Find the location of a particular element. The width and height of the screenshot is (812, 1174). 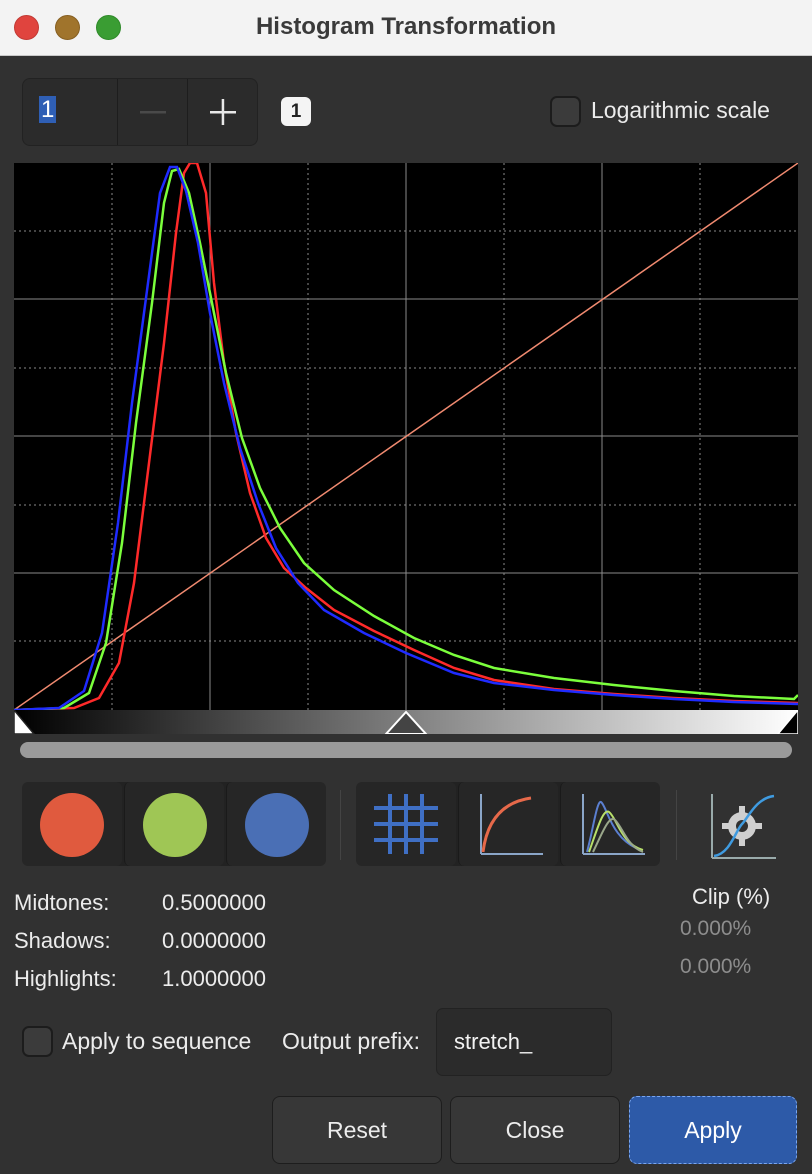

clip-high-value: 0.000% is located at coordinates (716, 966).